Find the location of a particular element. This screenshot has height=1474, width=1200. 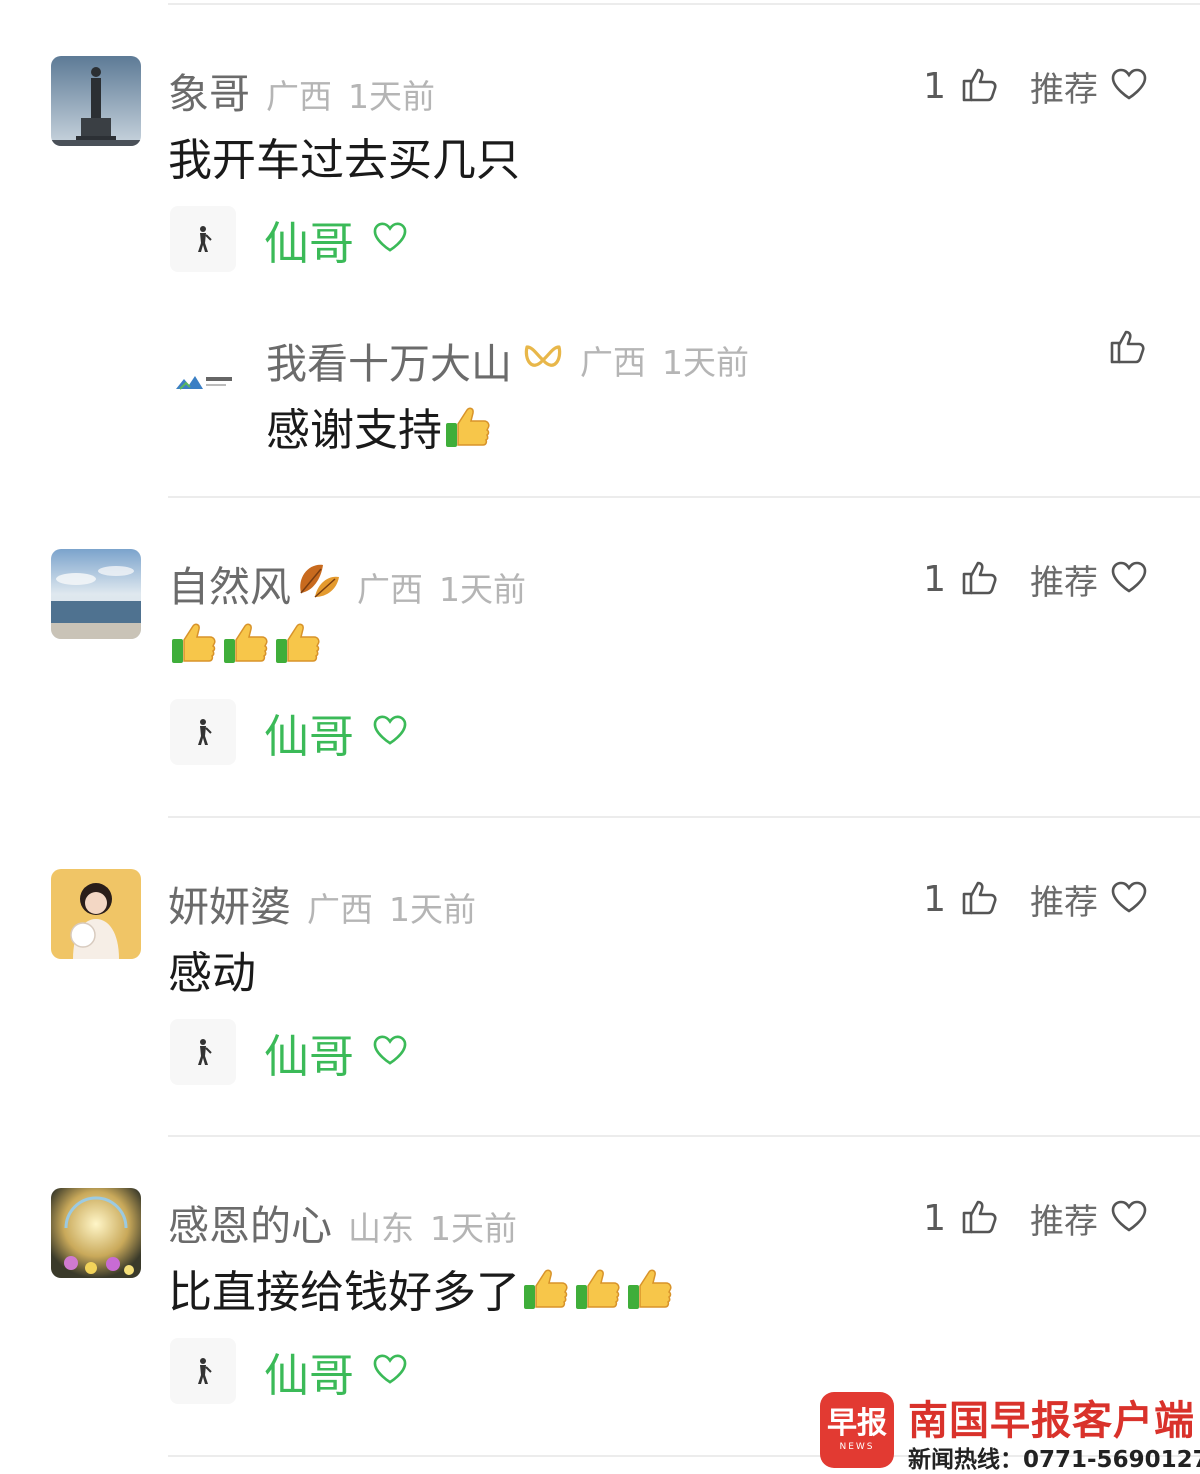

newspaper-logo: 早报 NEWS is located at coordinates (857, 1430).